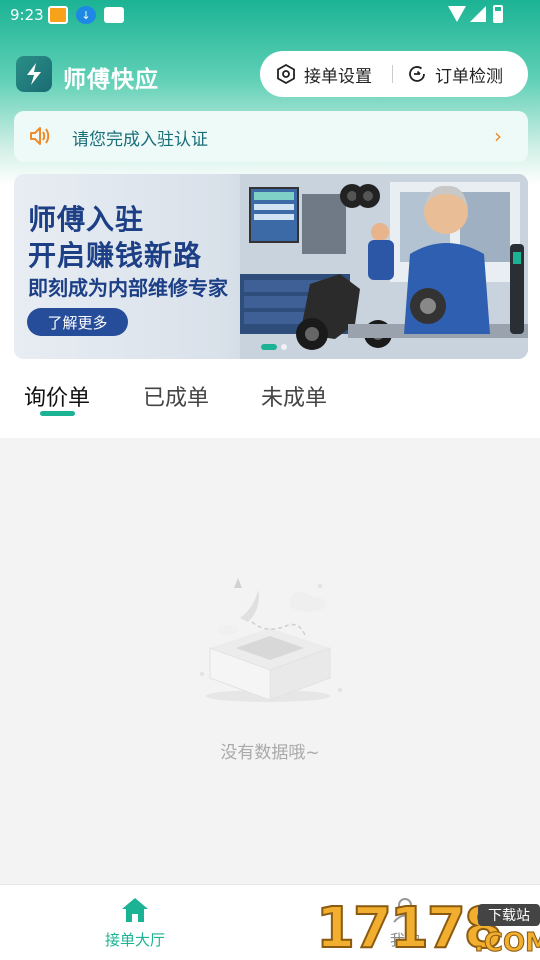 Image resolution: width=540 pixels, height=960 pixels. I want to click on status-bar: 9:23 ↓, so click(270, 15).